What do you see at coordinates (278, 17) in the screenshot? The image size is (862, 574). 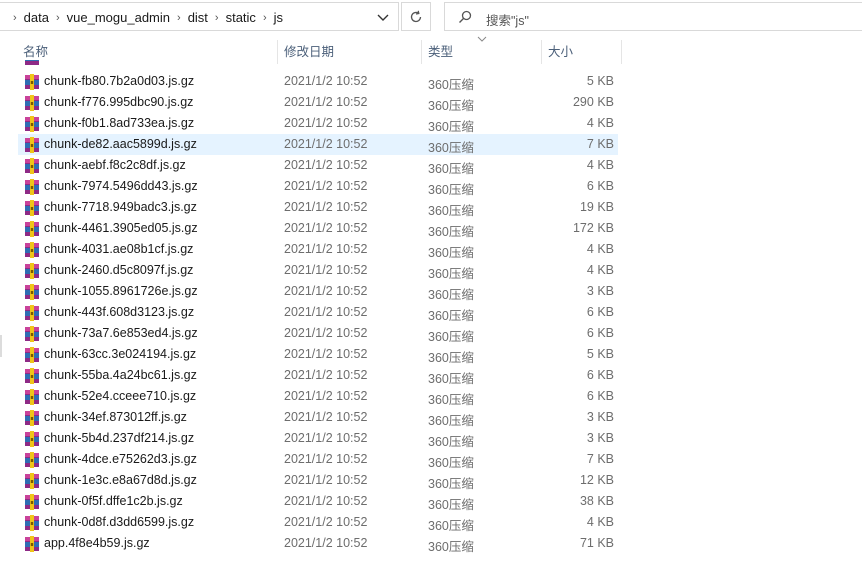 I see `breadcrumb-item: js` at bounding box center [278, 17].